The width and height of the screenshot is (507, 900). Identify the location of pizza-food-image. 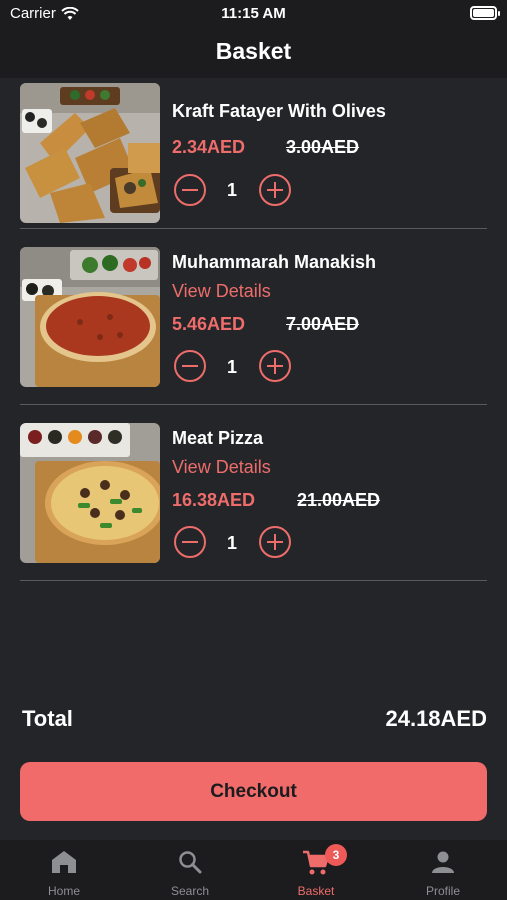
(90, 493).